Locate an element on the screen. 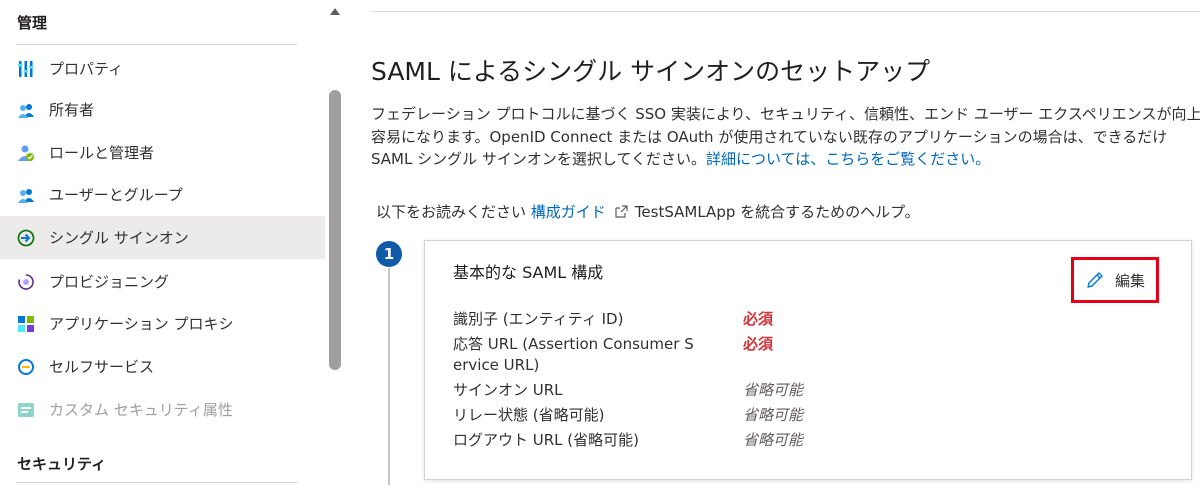 The width and height of the screenshot is (1200, 485). sidebar-item-roles-admins: ロールと管理者 is located at coordinates (162, 152).